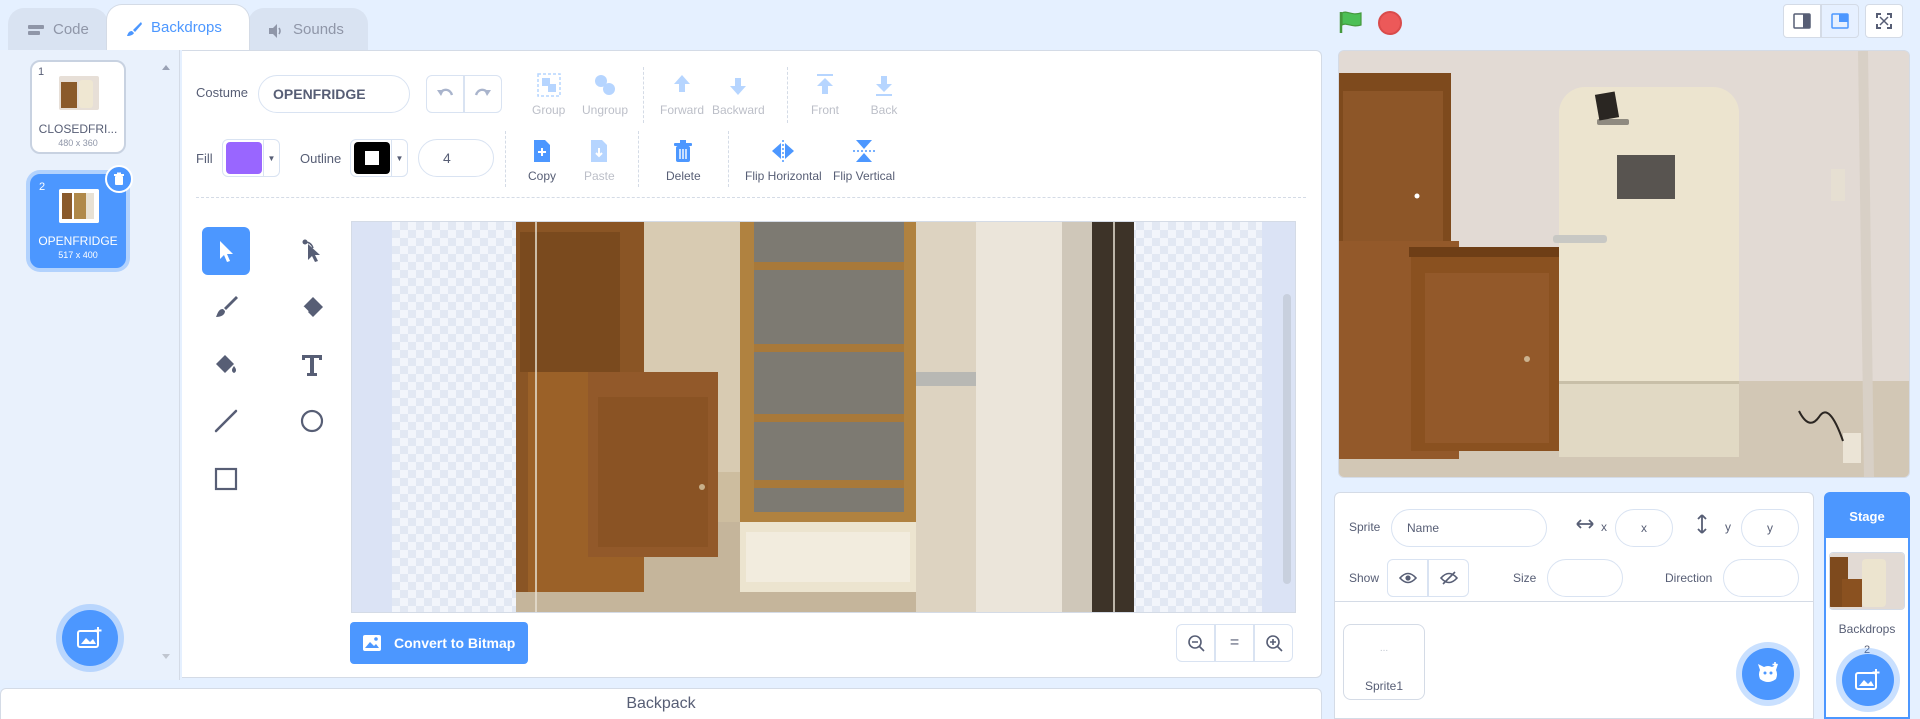 This screenshot has height=719, width=1920. I want to click on fill-color-picker: ▼, so click(251, 158).